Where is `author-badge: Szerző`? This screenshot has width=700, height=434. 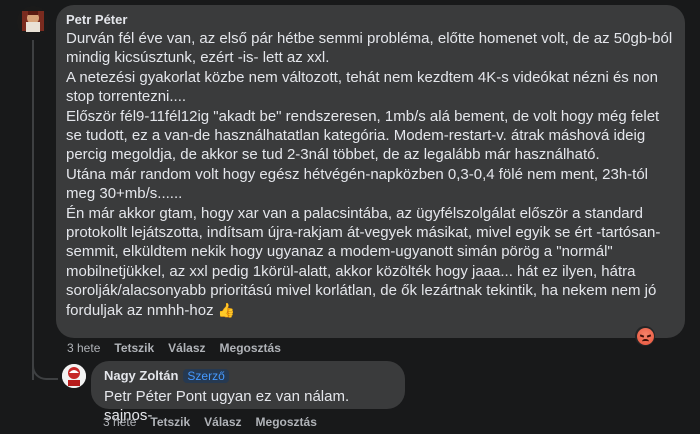 author-badge: Szerző is located at coordinates (206, 376).